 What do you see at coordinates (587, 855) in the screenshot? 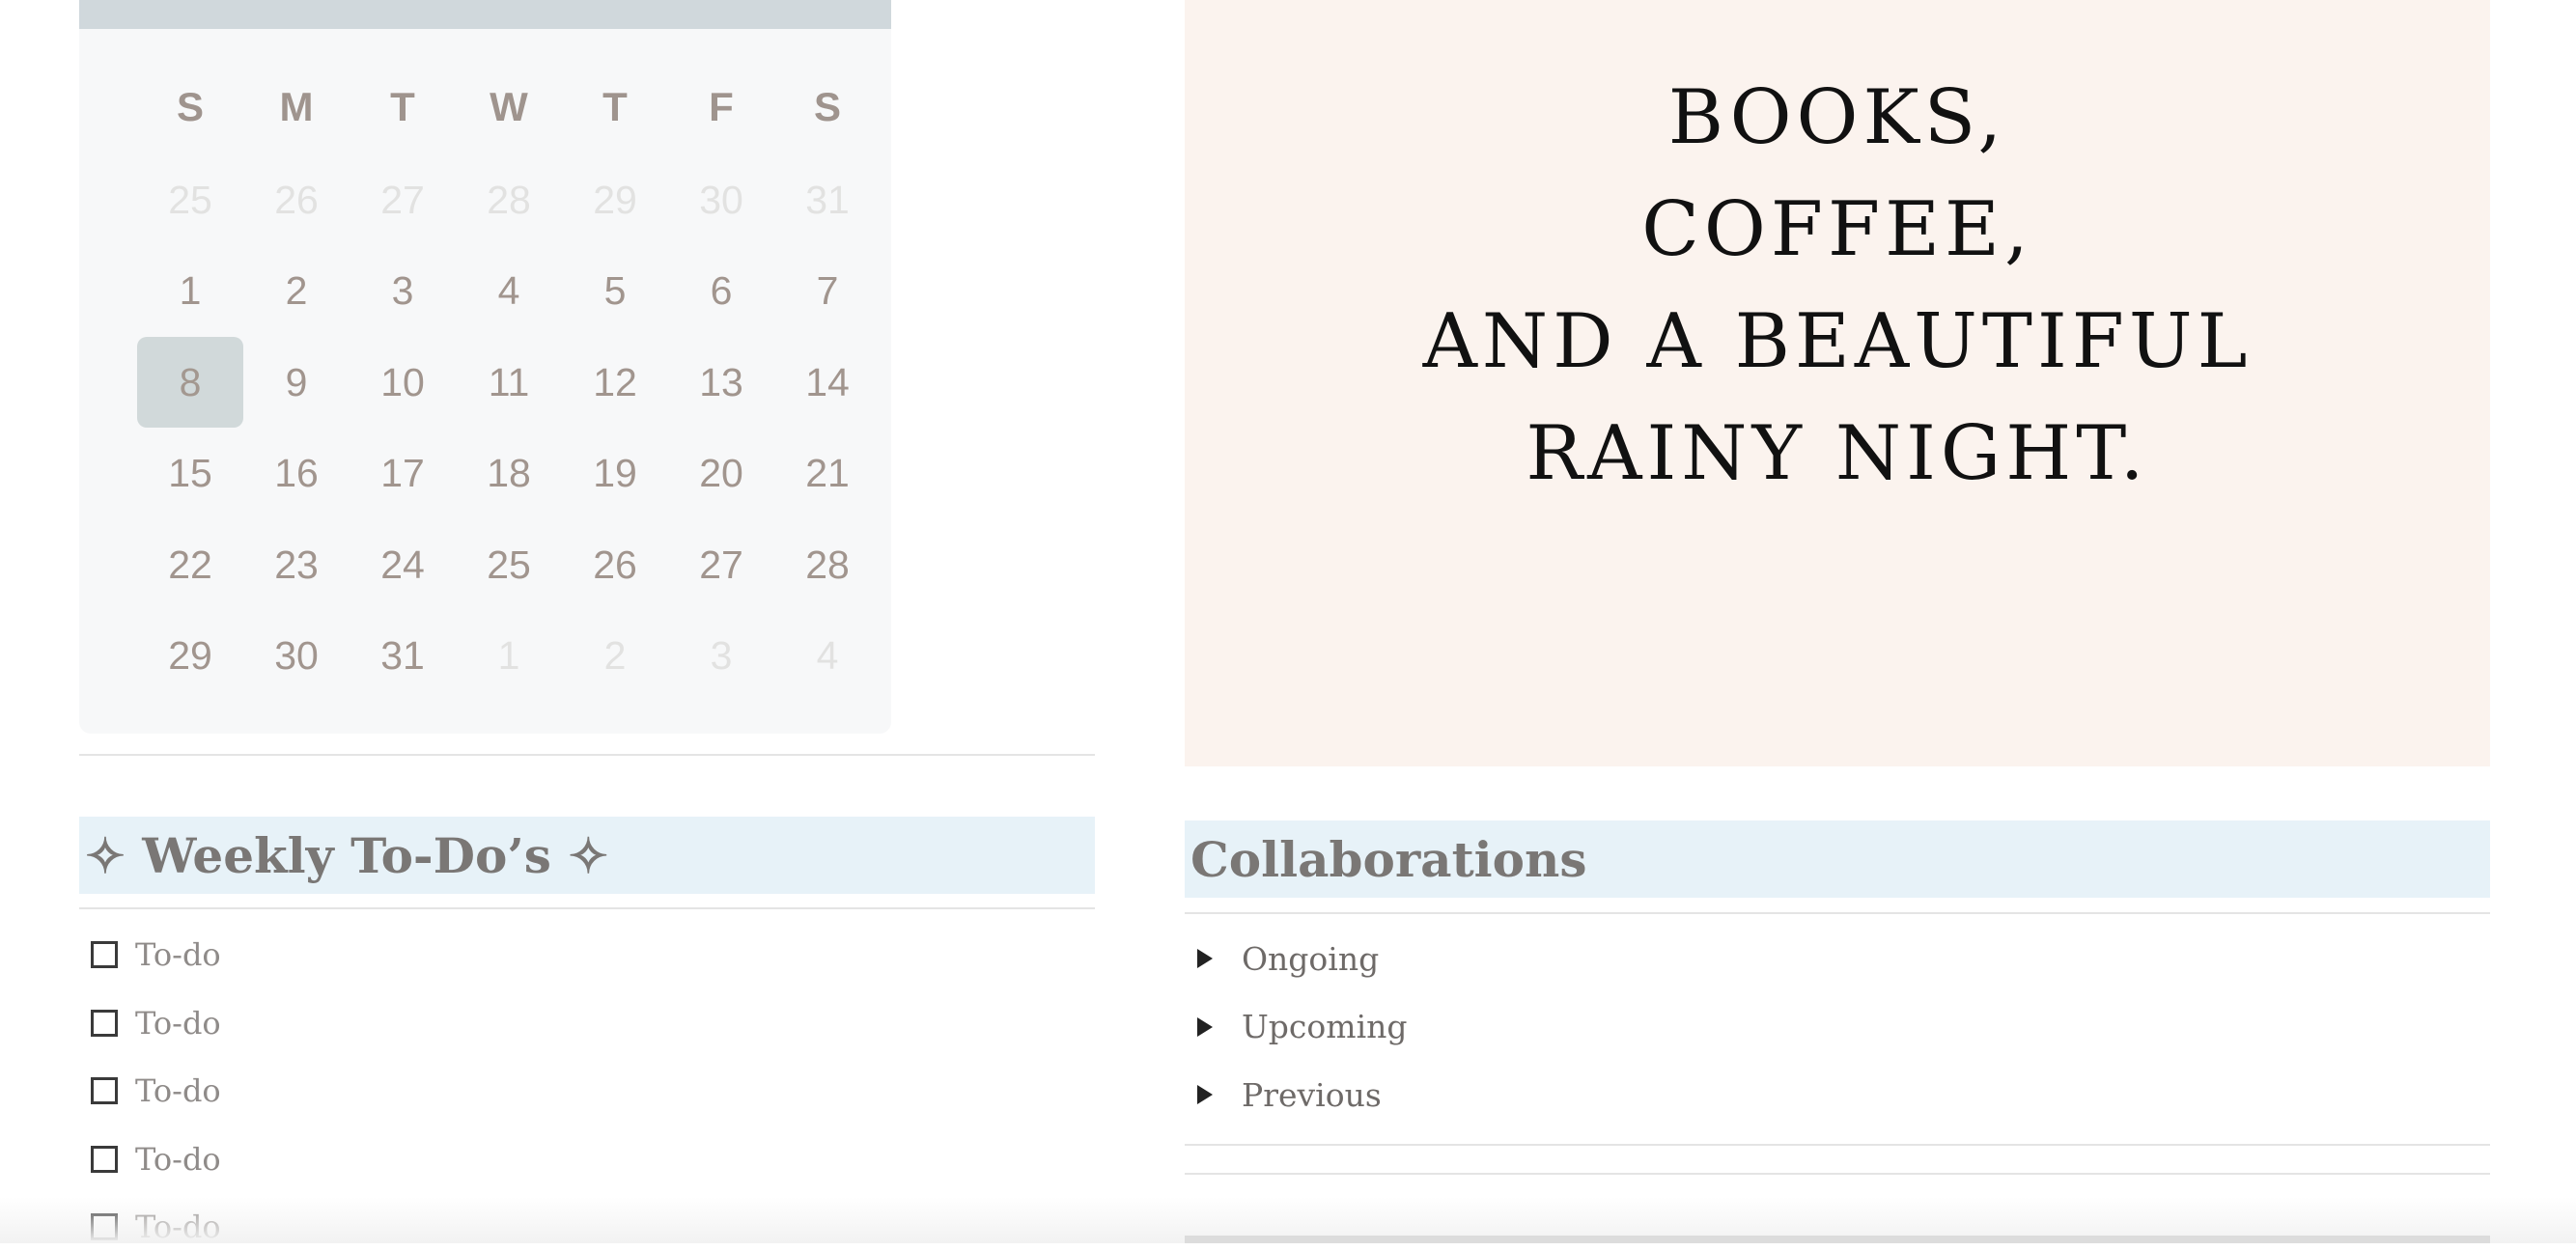
I see `weekly-todos-heading: ✧ Weekly To-Do’s ✧` at bounding box center [587, 855].